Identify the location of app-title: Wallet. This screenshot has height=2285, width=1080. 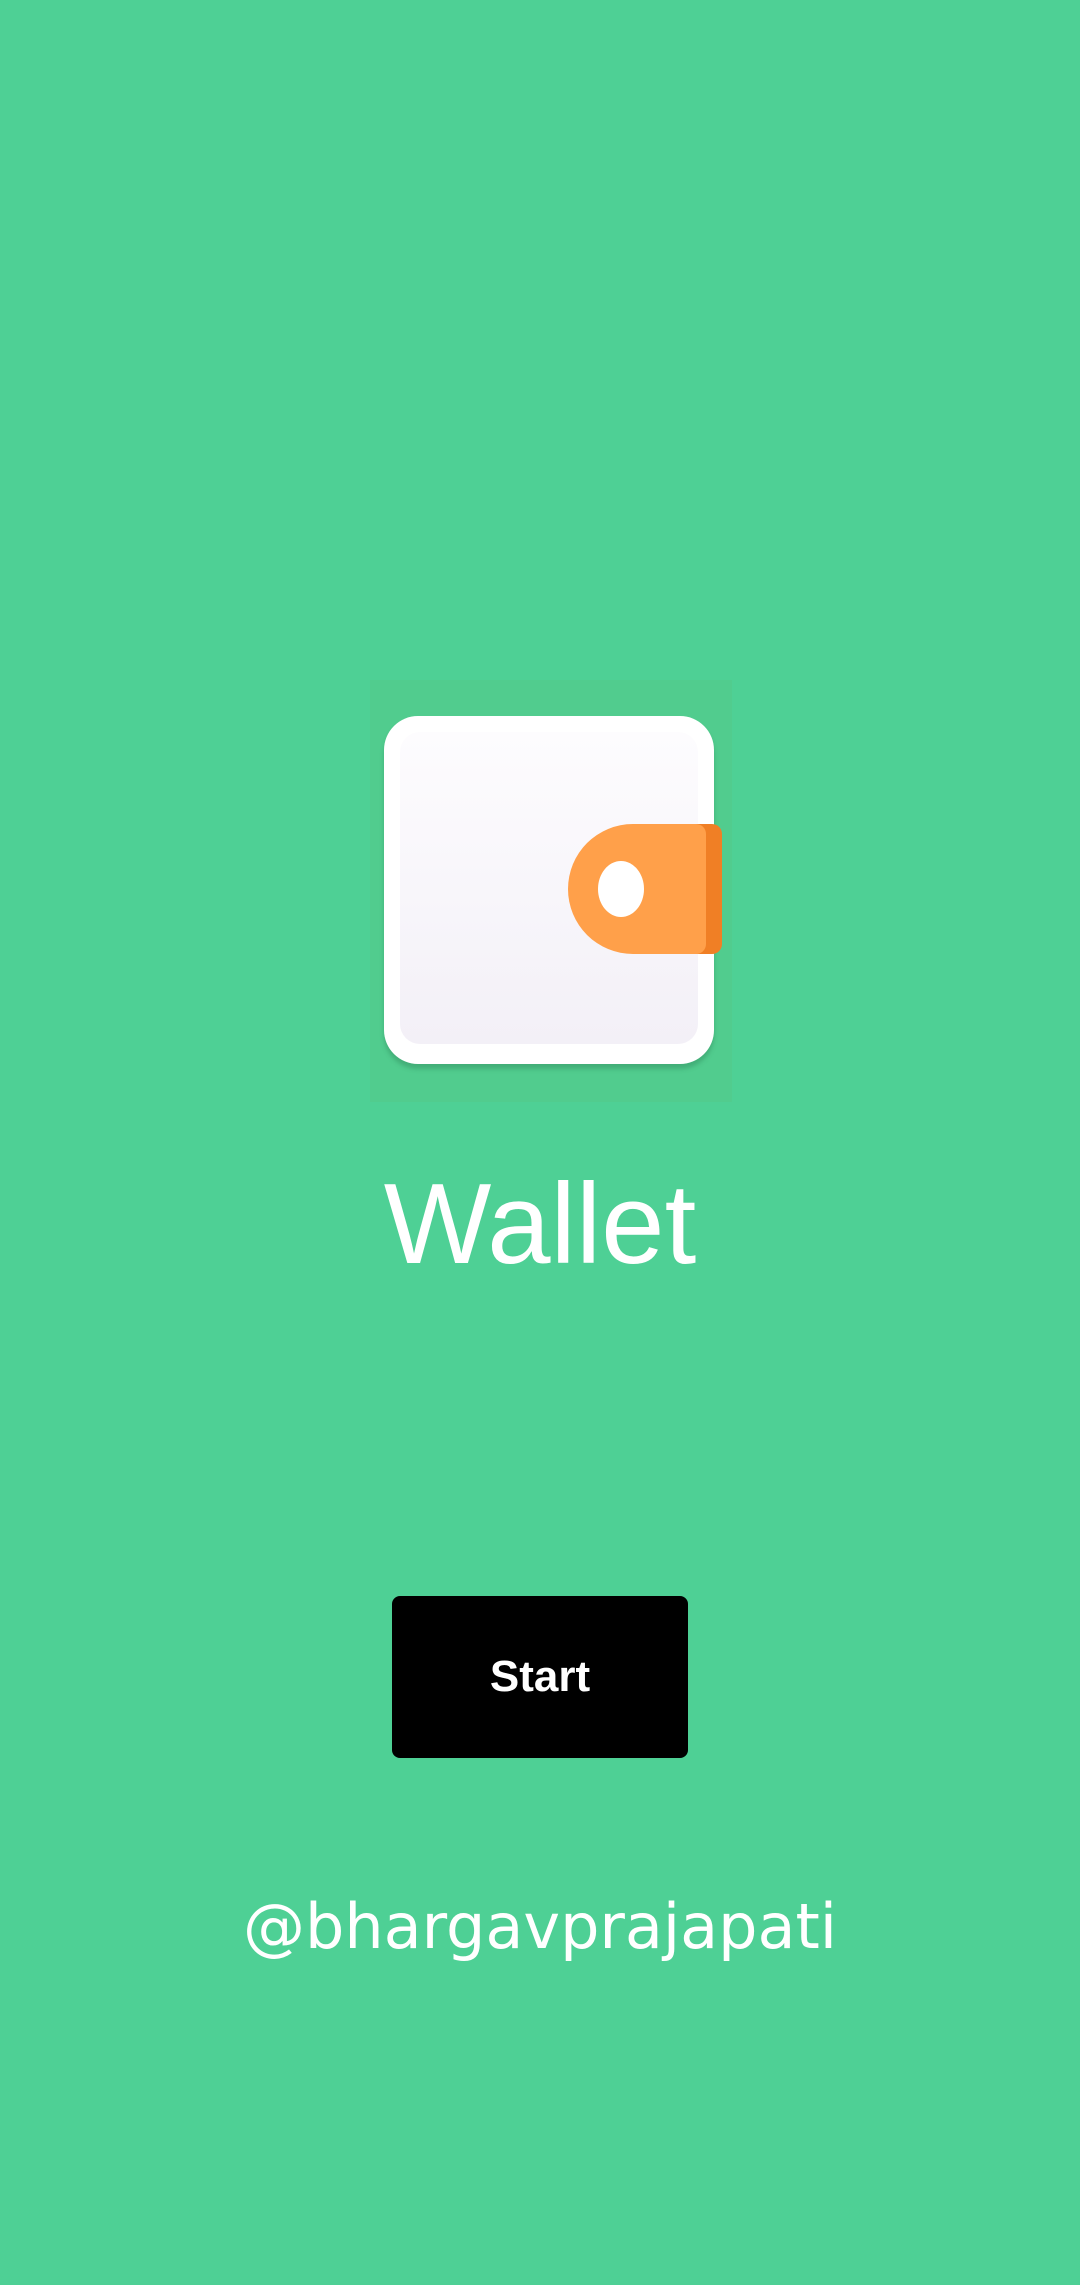
(540, 1224).